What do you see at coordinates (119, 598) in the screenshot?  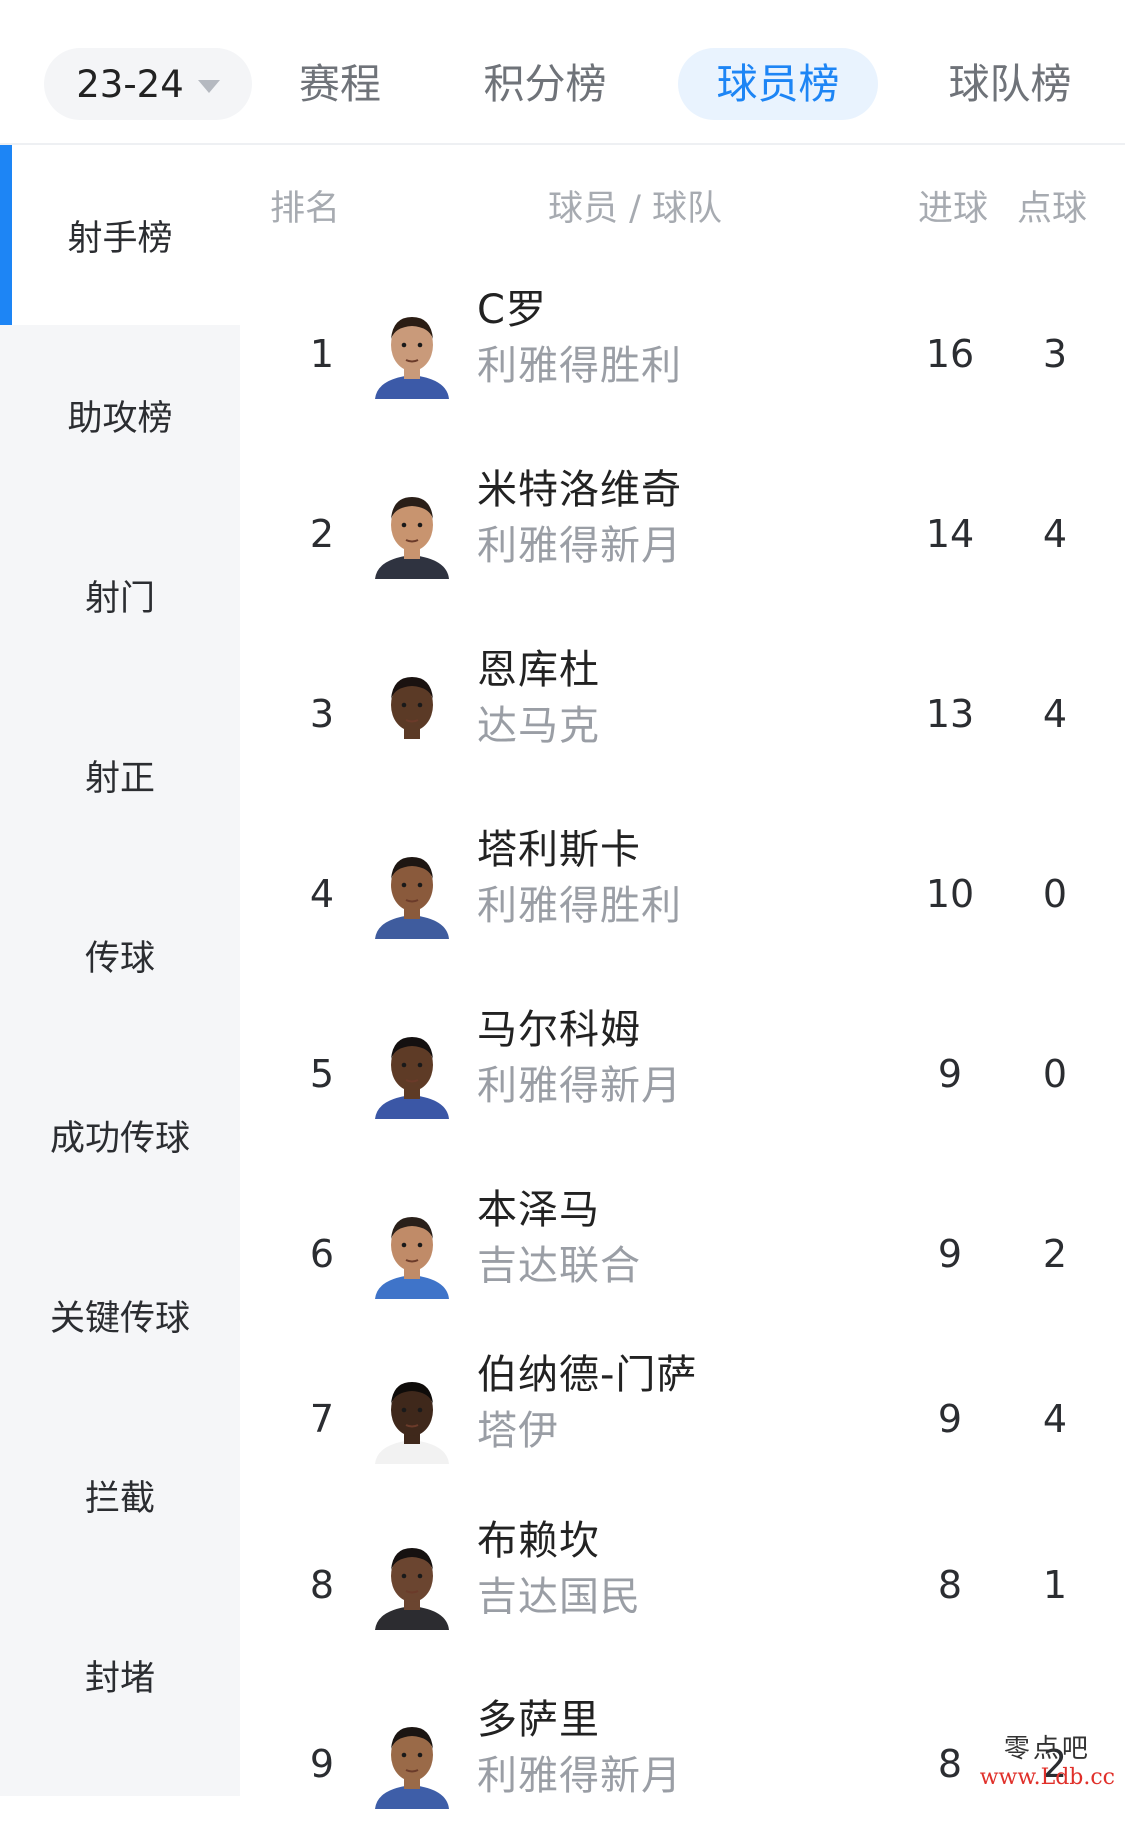 I see `sidebar-item-label: 射门` at bounding box center [119, 598].